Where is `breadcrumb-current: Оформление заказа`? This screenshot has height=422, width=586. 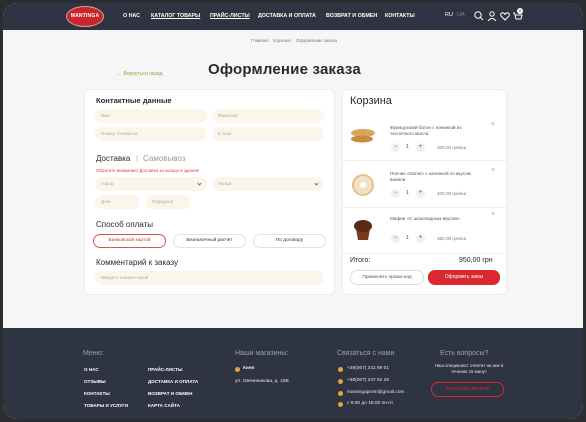 breadcrumb-current: Оформление заказа is located at coordinates (316, 40).